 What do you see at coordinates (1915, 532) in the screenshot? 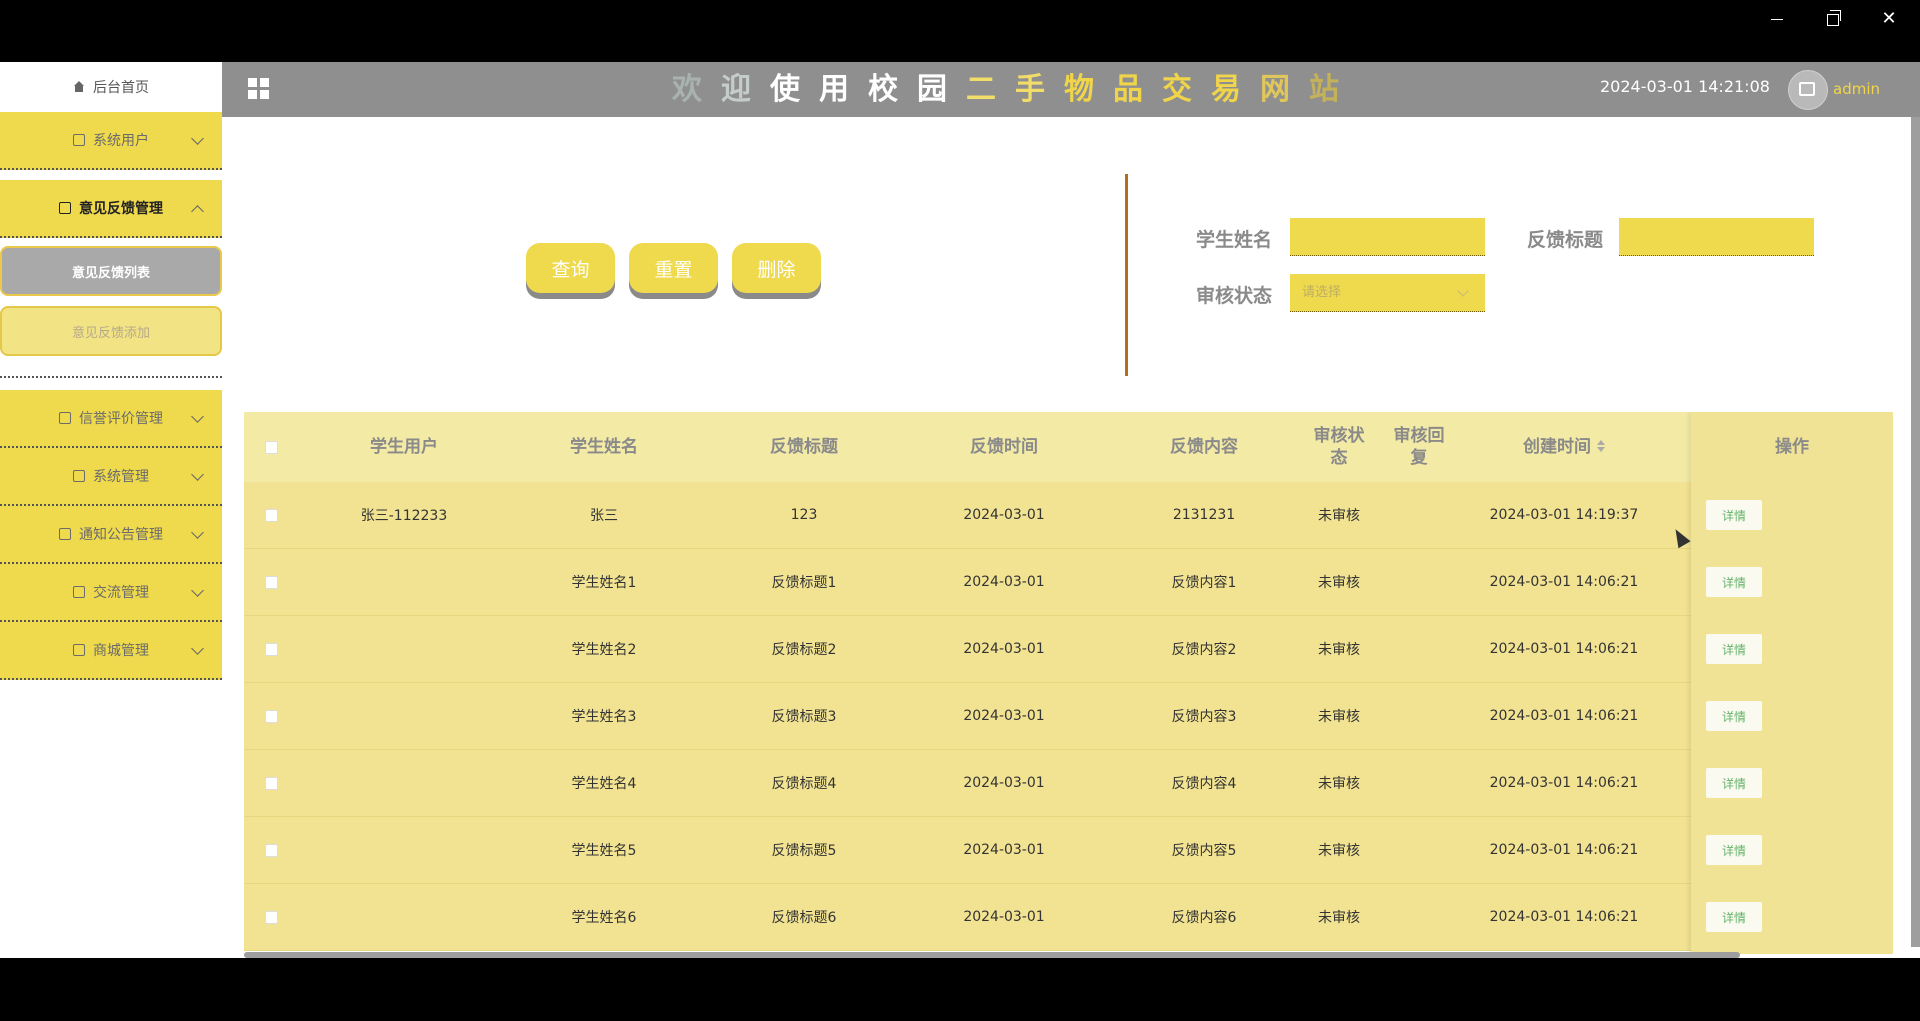
I see `vertical-scrollbar` at bounding box center [1915, 532].